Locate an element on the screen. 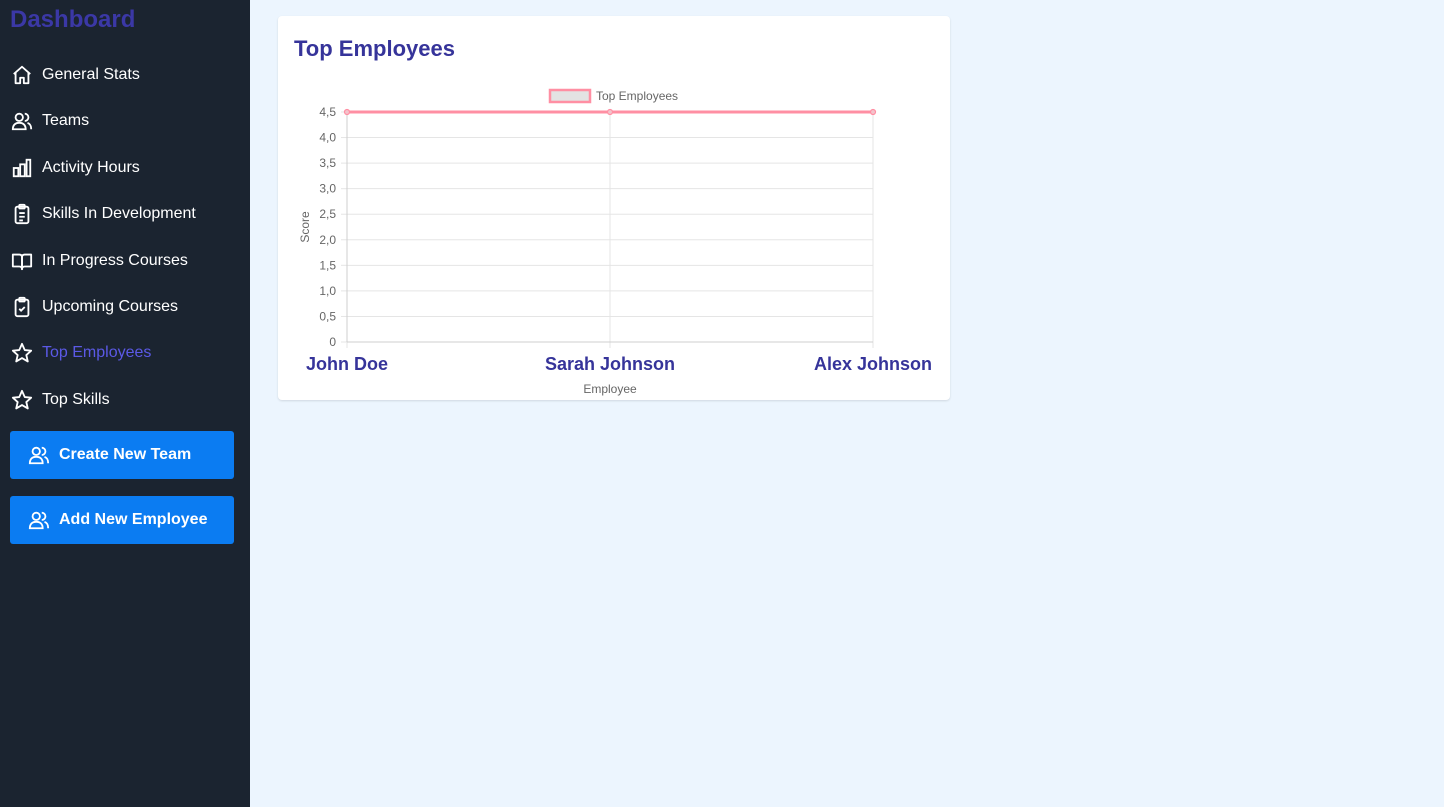 This screenshot has height=807, width=1444. nav-label: Top Skills is located at coordinates (76, 399).